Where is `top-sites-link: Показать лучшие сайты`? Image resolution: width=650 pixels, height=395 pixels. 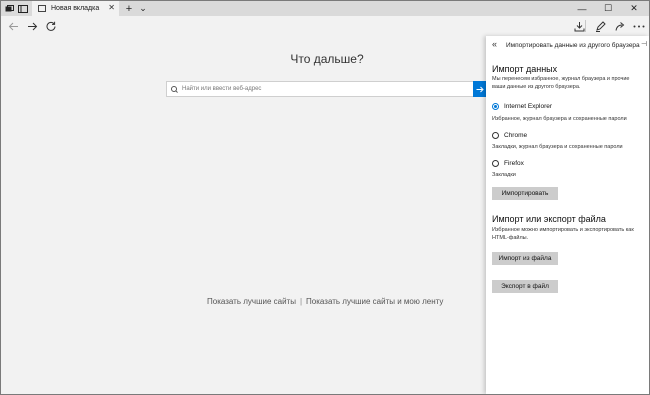 top-sites-link: Показать лучшие сайты is located at coordinates (251, 301).